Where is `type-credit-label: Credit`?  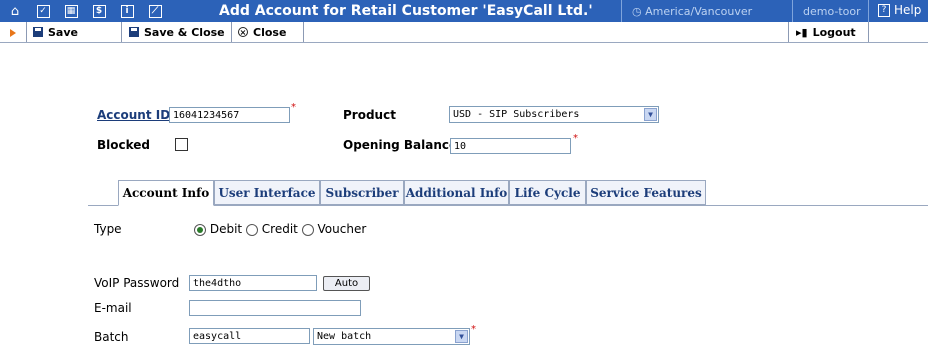 type-credit-label: Credit is located at coordinates (279, 229).